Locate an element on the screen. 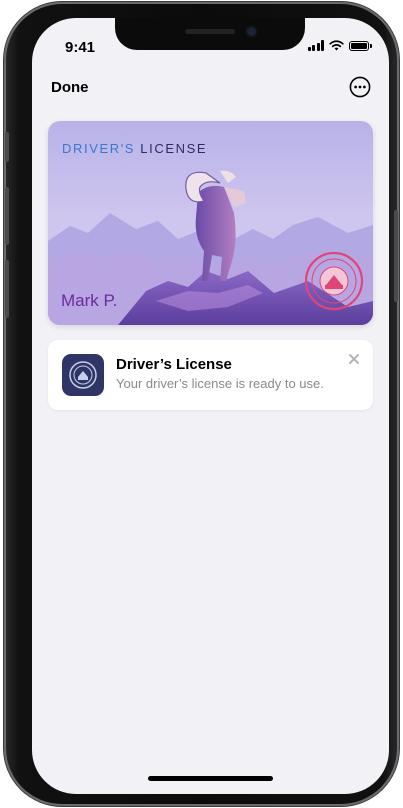  notification-body: Your driver’s license is ready to use. is located at coordinates (220, 383).